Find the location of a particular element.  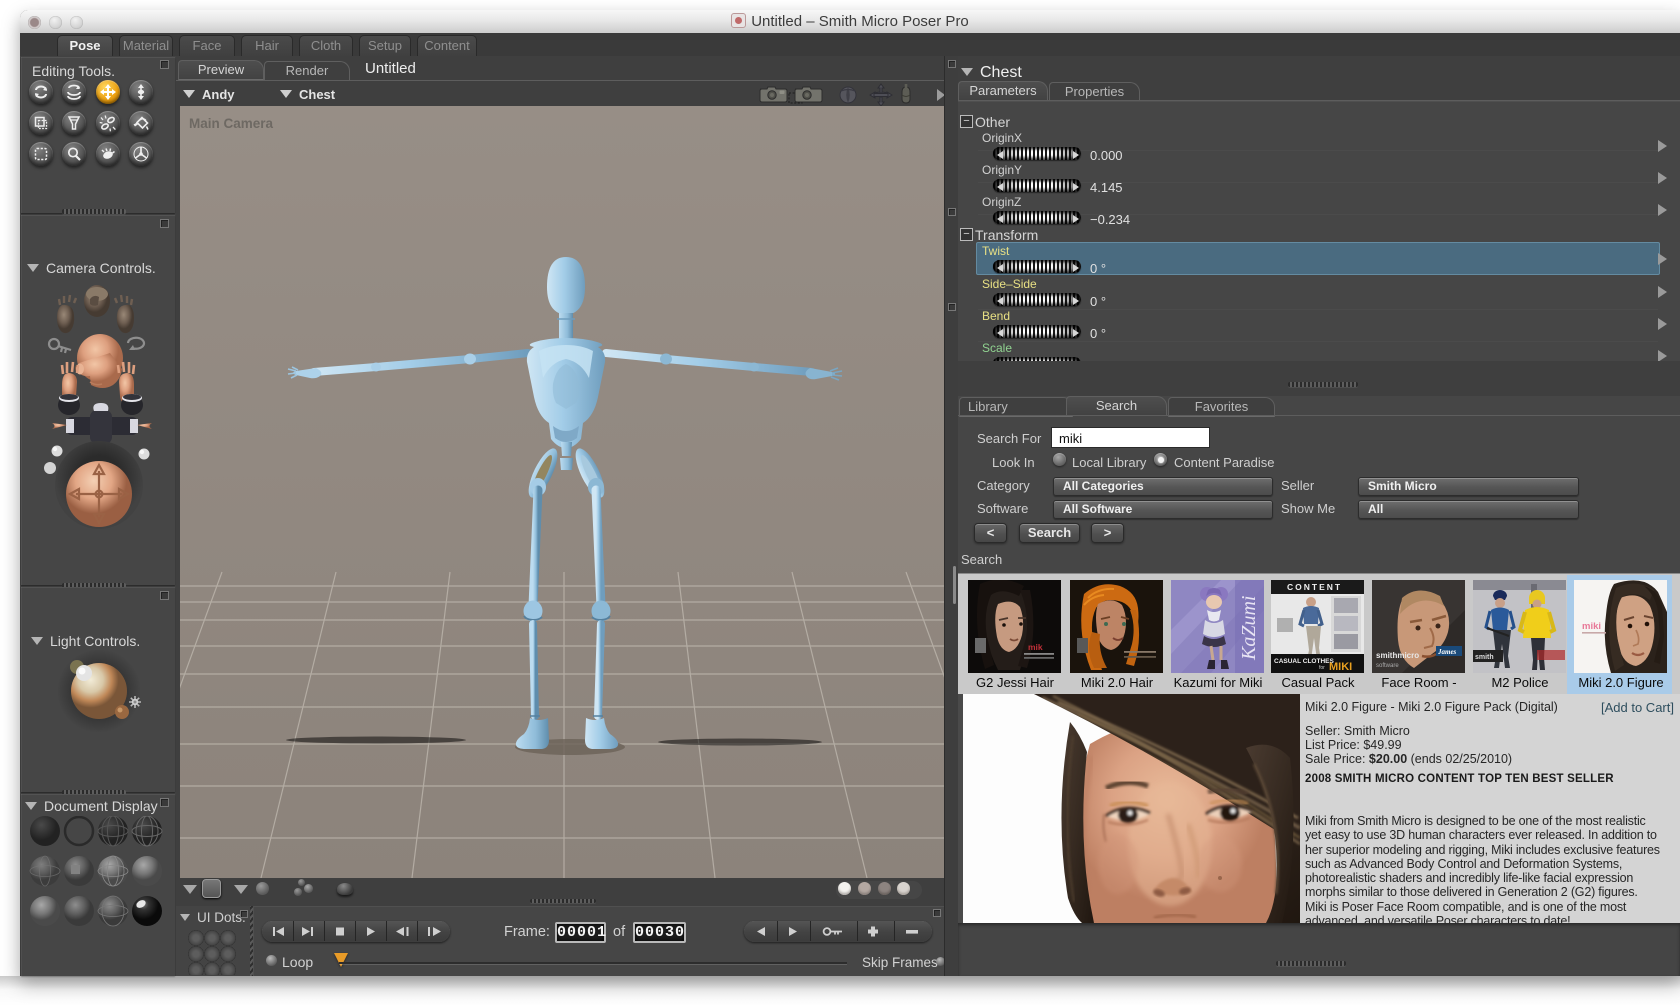

svg-text: Main Camera is located at coordinates (231, 123).